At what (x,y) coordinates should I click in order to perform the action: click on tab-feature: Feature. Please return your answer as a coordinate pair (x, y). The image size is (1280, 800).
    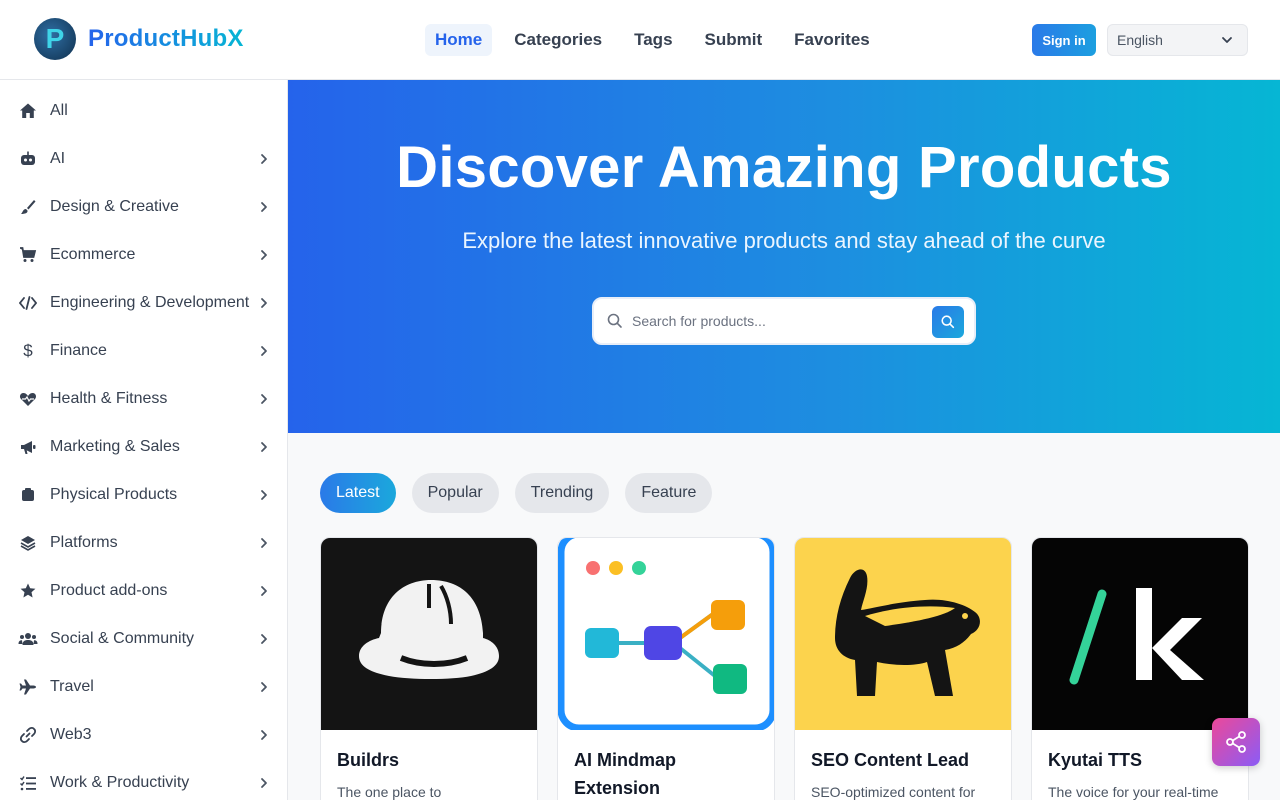
    Looking at the image, I should click on (669, 493).